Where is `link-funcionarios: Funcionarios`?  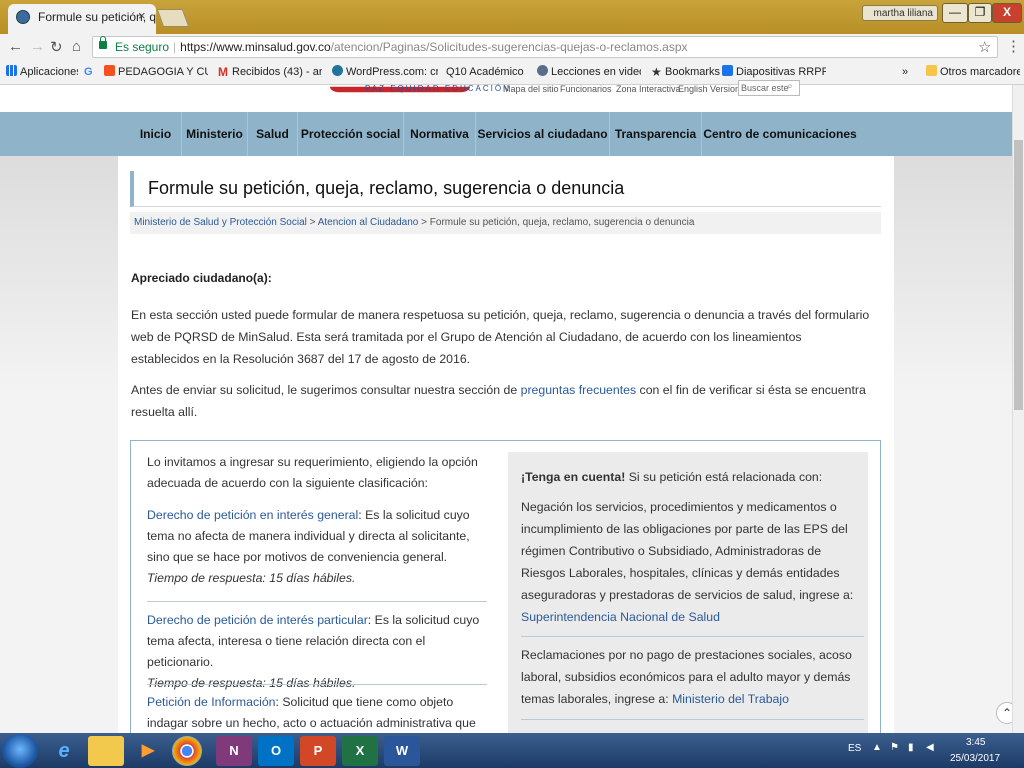
link-funcionarios: Funcionarios is located at coordinates (586, 89).